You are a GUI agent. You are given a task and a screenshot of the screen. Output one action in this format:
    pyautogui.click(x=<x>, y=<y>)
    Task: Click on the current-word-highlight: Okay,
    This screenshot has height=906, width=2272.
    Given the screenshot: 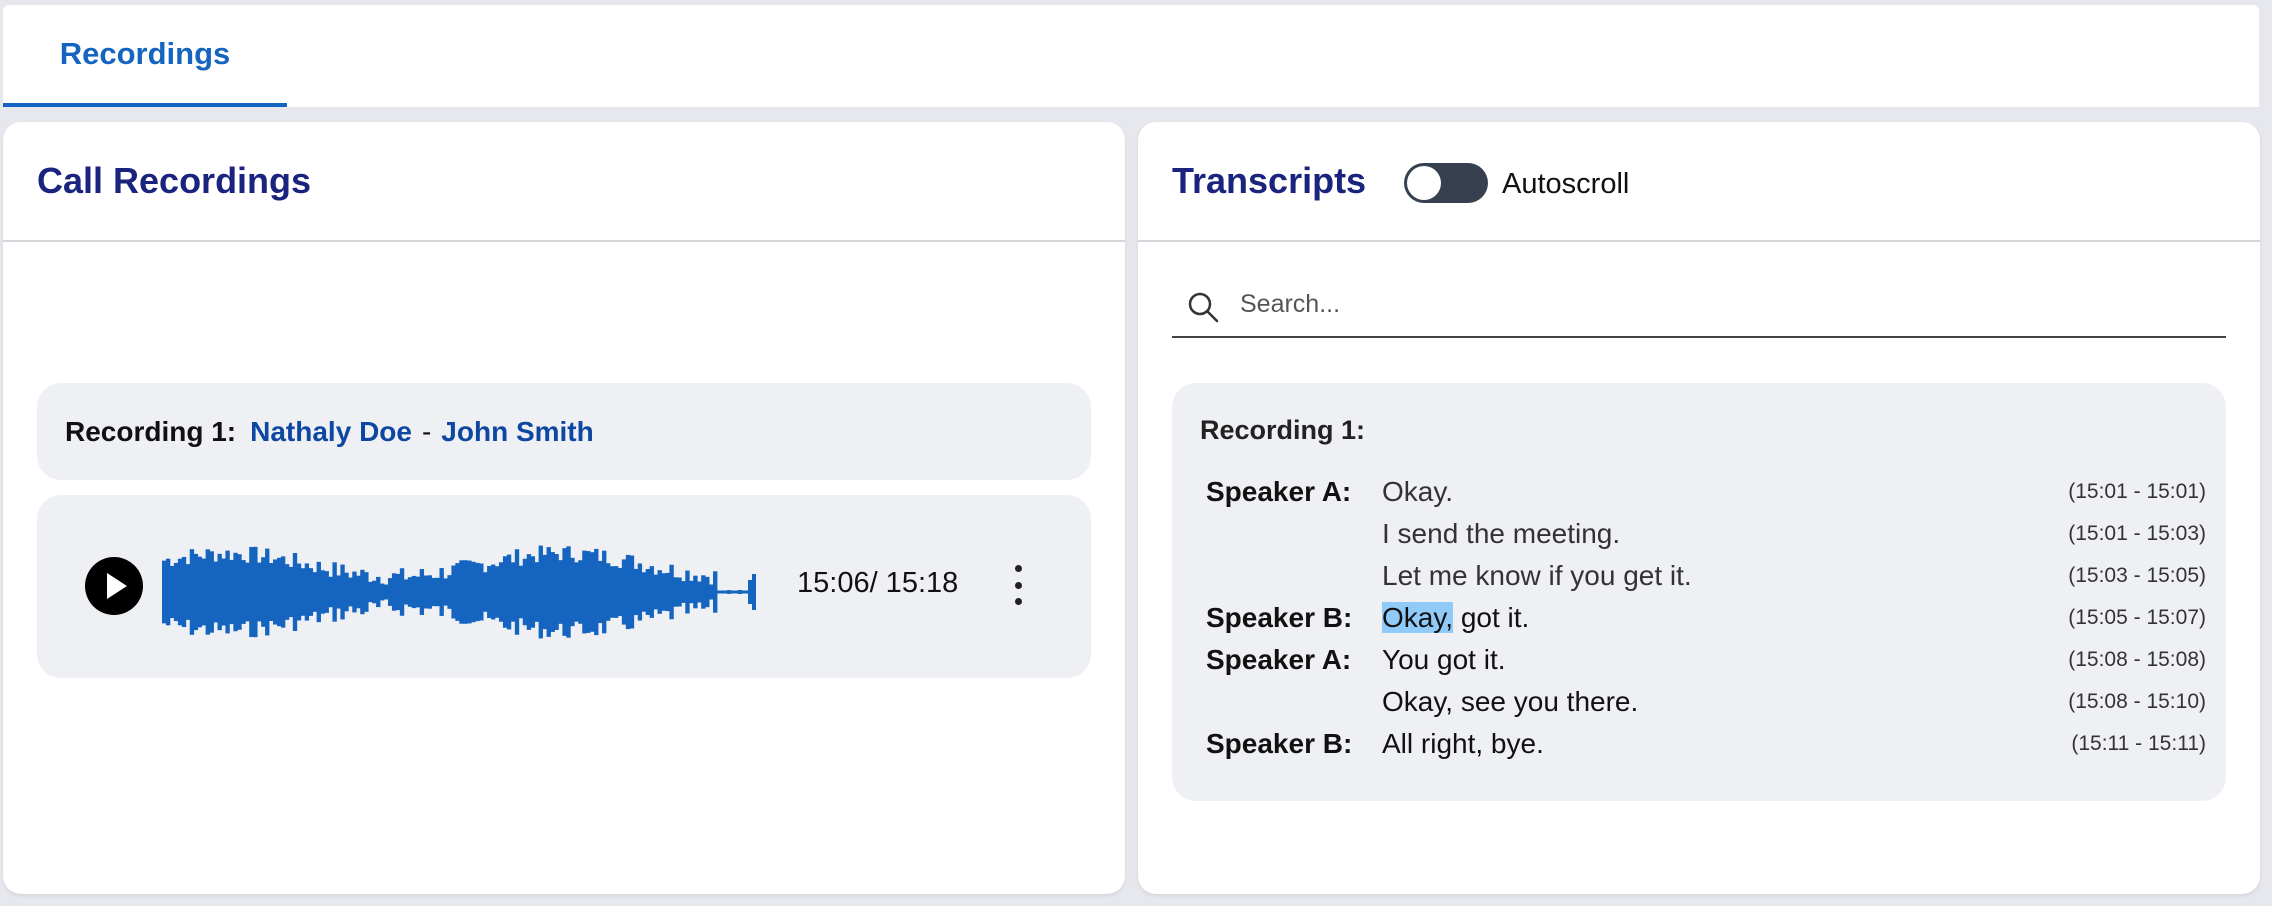 What is the action you would take?
    pyautogui.click(x=1418, y=617)
    